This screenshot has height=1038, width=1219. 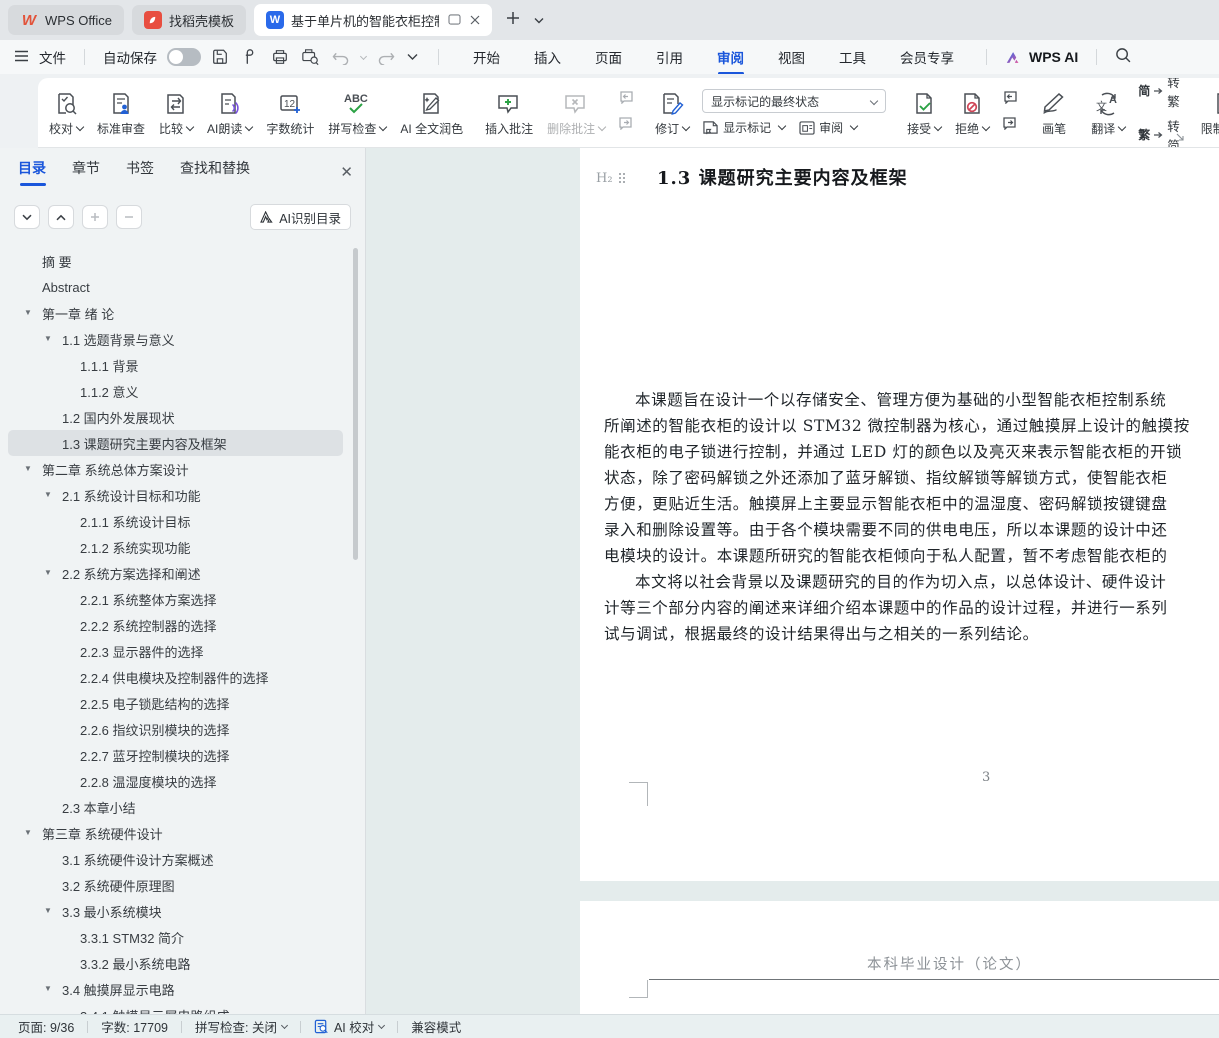 What do you see at coordinates (175, 625) in the screenshot?
I see `toc-item: 2.2.2 系统控制器的选择` at bounding box center [175, 625].